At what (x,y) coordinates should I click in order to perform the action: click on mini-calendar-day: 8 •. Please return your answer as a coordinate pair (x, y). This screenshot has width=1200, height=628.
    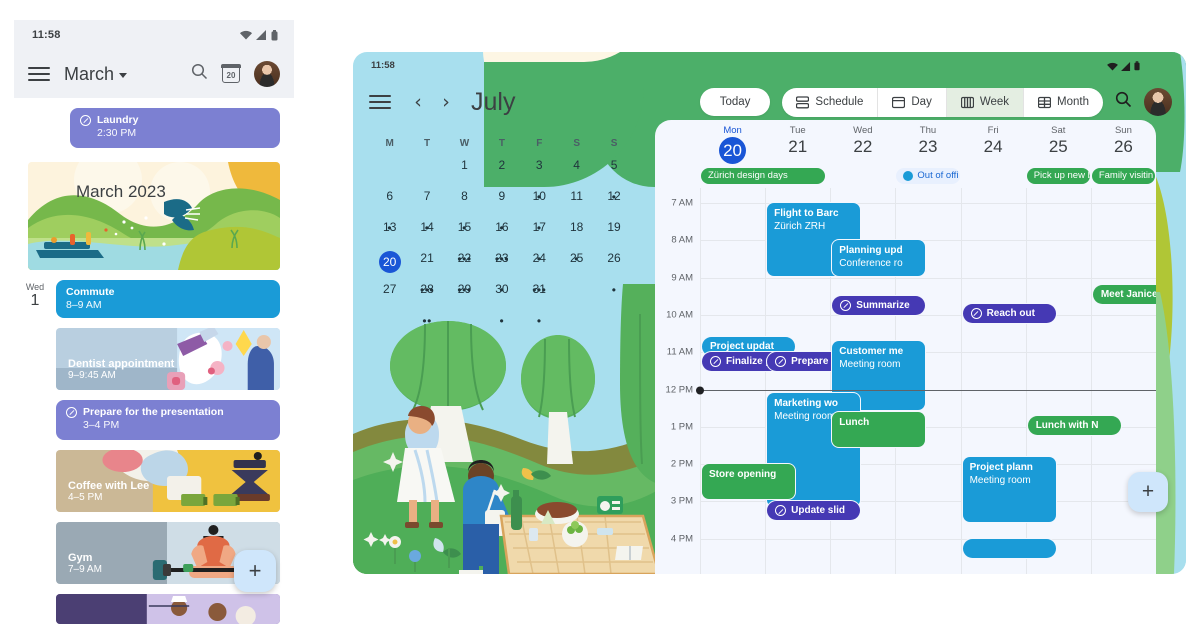
    Looking at the image, I should click on (464, 210).